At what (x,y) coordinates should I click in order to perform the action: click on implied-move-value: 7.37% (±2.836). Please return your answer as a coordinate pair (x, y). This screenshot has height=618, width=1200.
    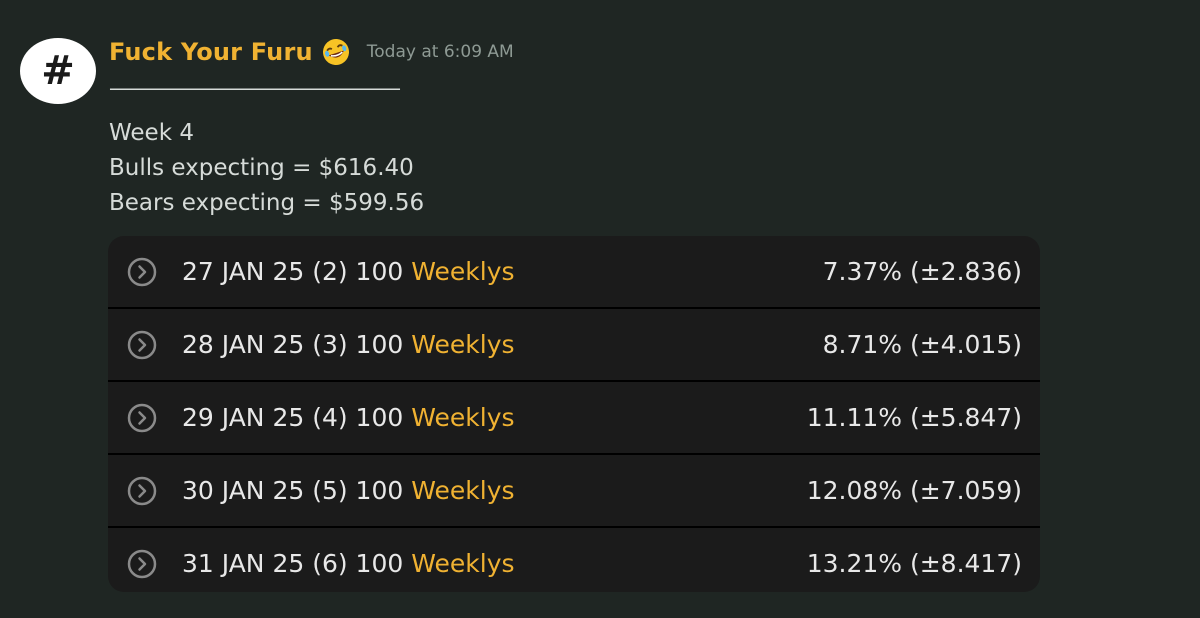
    Looking at the image, I should click on (922, 271).